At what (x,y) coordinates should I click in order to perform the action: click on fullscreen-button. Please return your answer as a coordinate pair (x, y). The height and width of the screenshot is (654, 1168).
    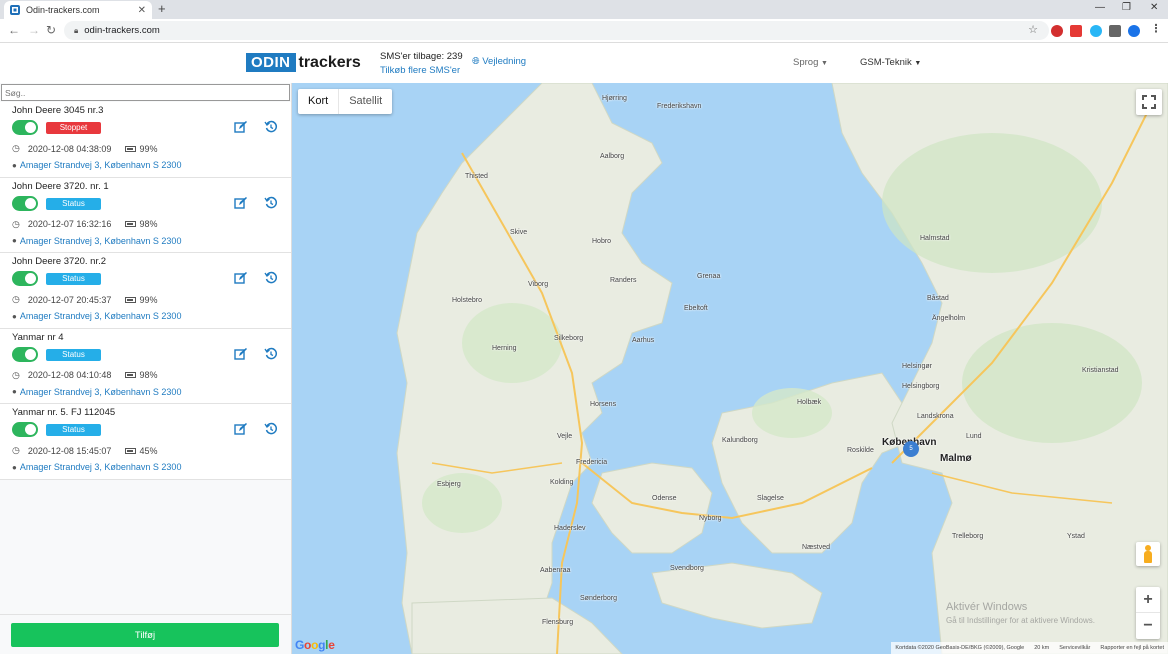
    Looking at the image, I should click on (1149, 102).